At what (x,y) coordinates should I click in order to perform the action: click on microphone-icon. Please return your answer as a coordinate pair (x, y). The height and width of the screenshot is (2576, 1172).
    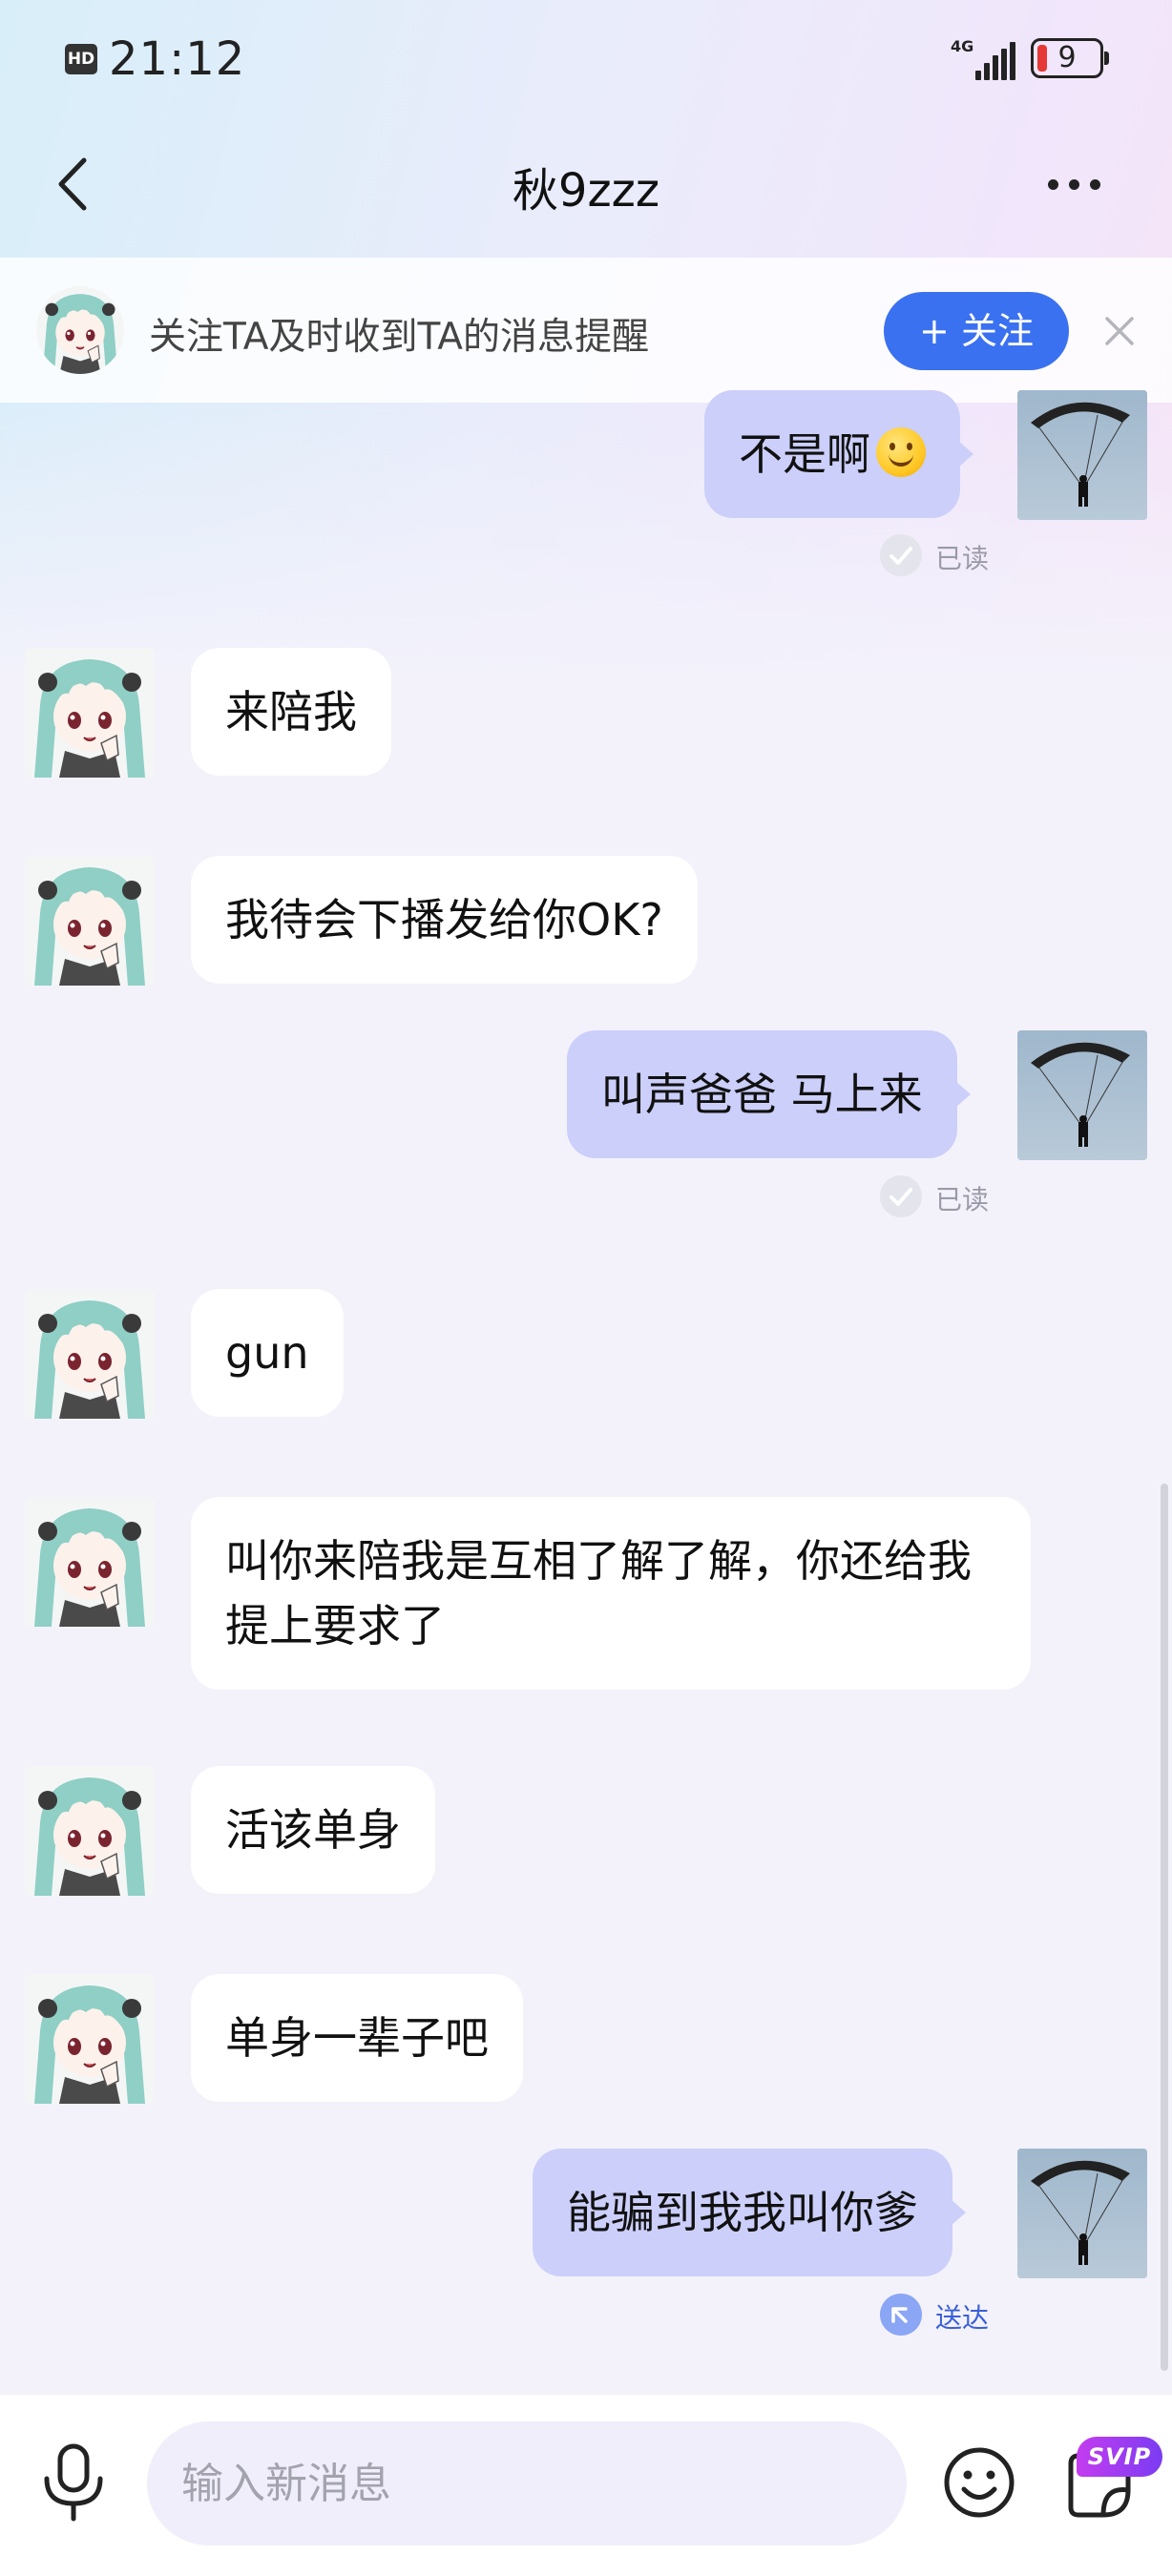
    Looking at the image, I should click on (73, 2482).